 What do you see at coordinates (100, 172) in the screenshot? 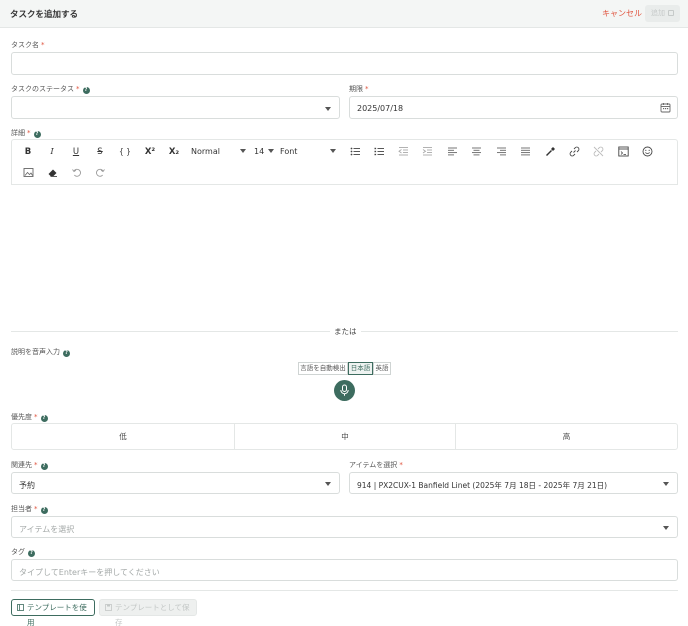
I see `redo-icon` at bounding box center [100, 172].